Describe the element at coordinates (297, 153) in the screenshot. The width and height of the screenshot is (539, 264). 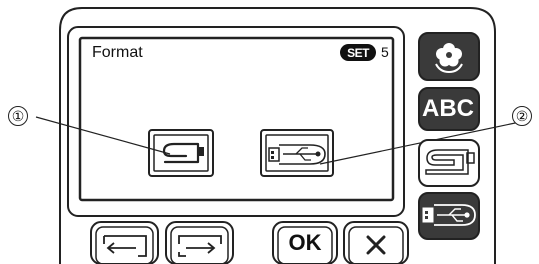
I see `usb-memory-button` at that location.